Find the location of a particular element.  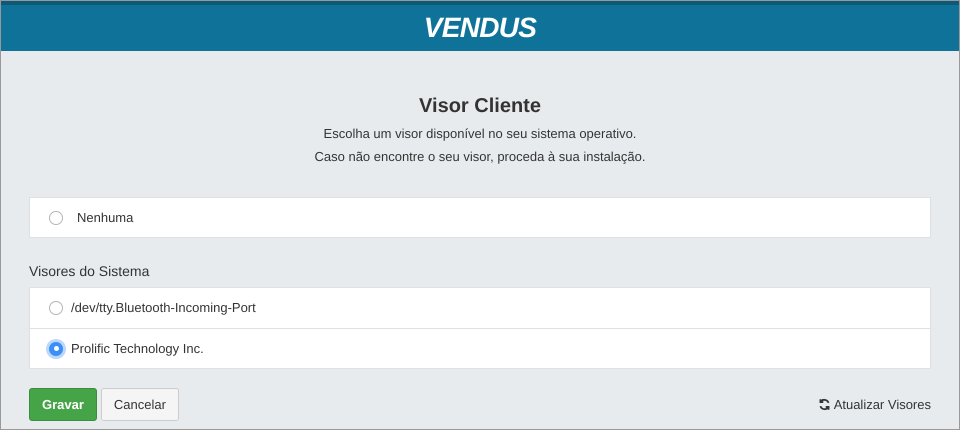

description-line: Escolha um visor disponível no seu sistema operativo. is located at coordinates (480, 134).